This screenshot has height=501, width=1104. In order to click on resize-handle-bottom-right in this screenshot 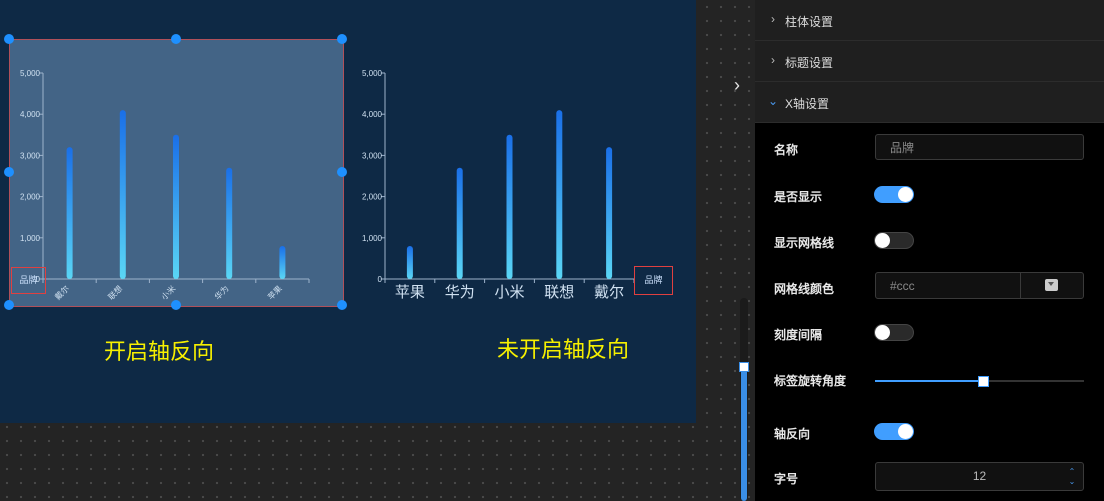, I will do `click(342, 305)`.